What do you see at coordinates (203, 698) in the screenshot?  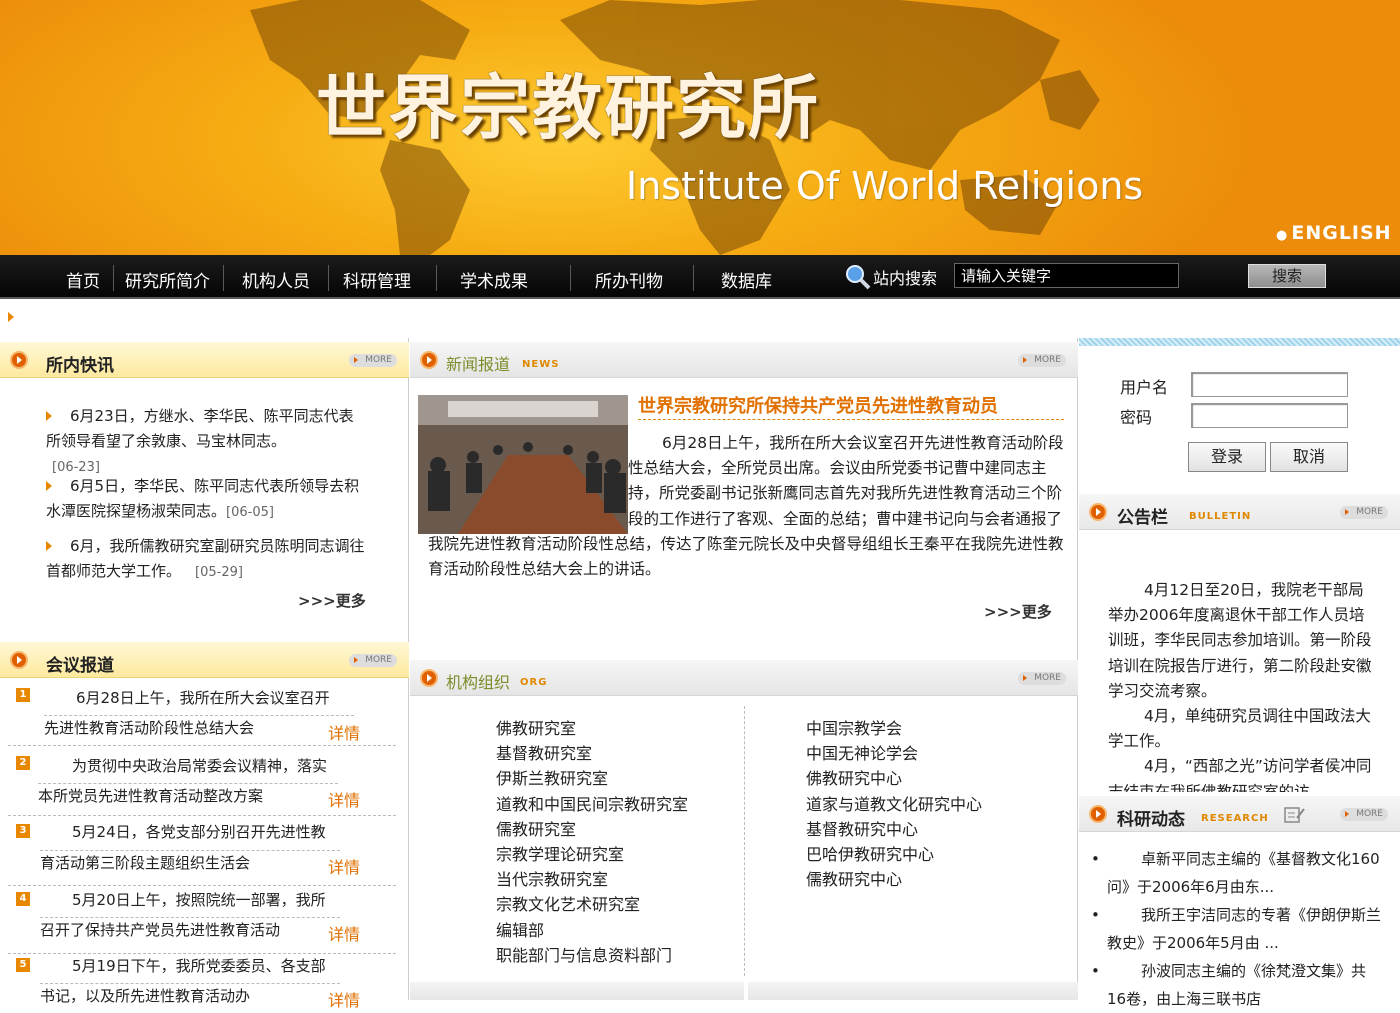 I see `meeting-line: 6月28日上午，我所在所大会议室召开` at bounding box center [203, 698].